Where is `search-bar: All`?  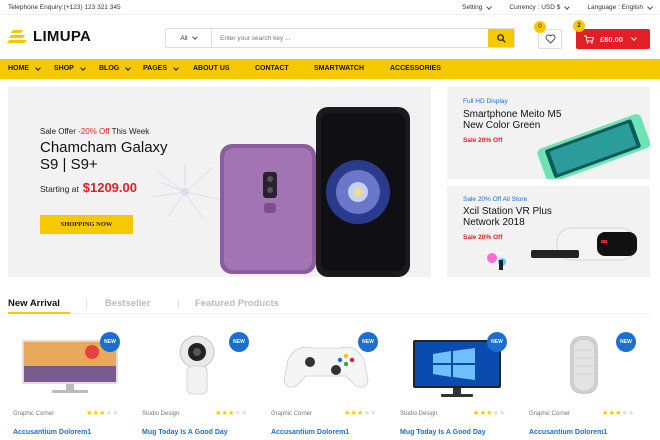
search-bar: All is located at coordinates (340, 38).